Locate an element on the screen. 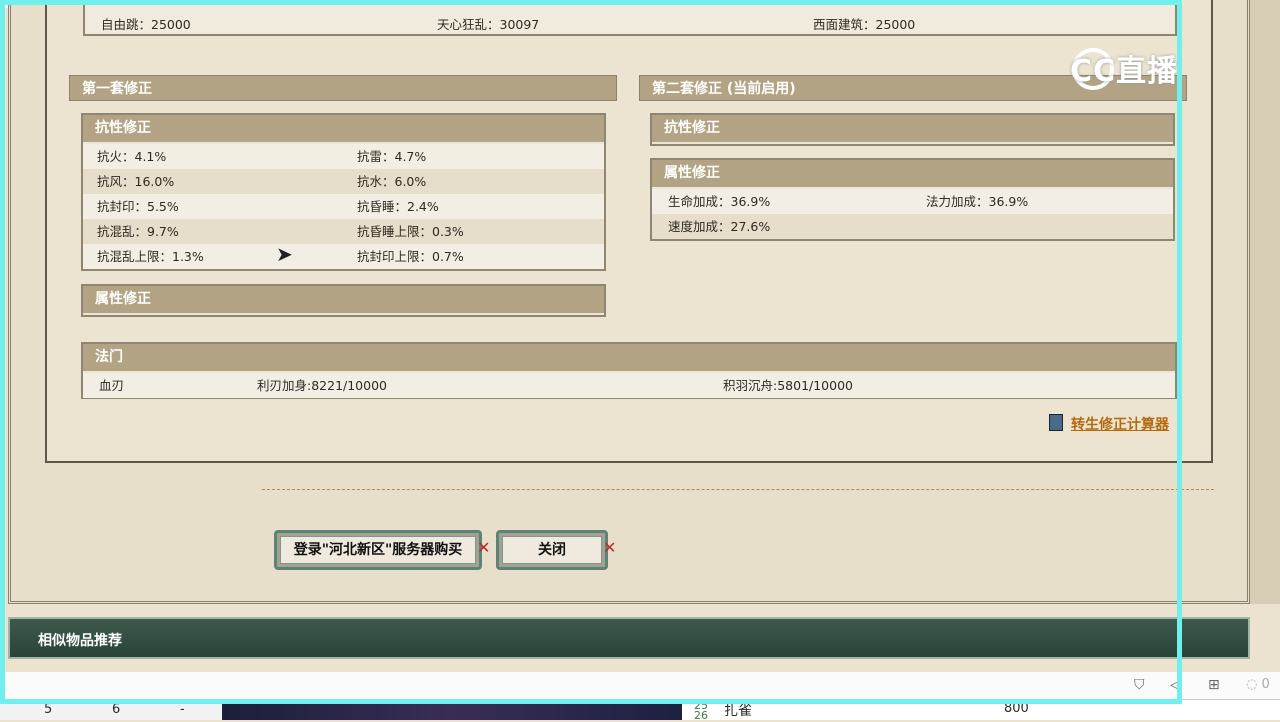 The image size is (1280, 722). table-row: 速度加成：27.6% is located at coordinates (912, 226).